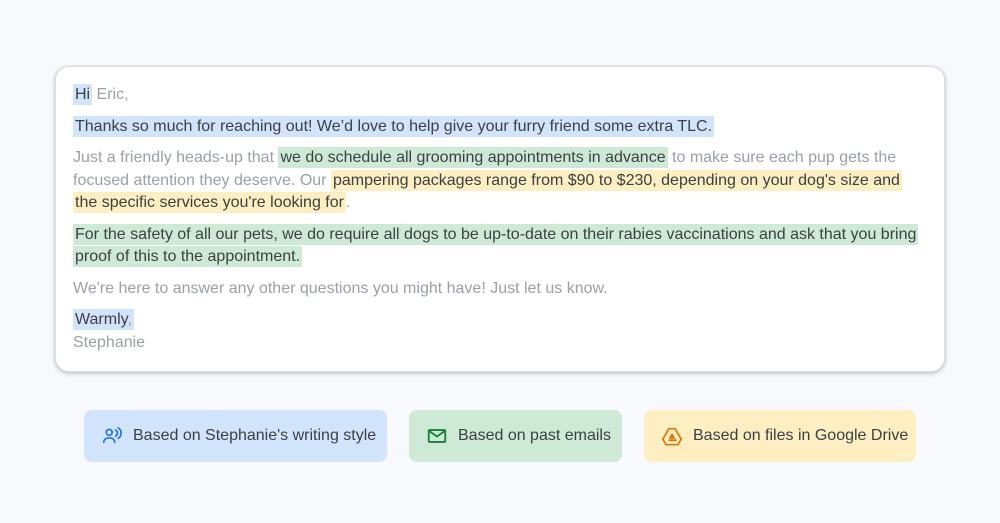 The image size is (1000, 523). What do you see at coordinates (672, 436) in the screenshot?
I see `google-drive-icon` at bounding box center [672, 436].